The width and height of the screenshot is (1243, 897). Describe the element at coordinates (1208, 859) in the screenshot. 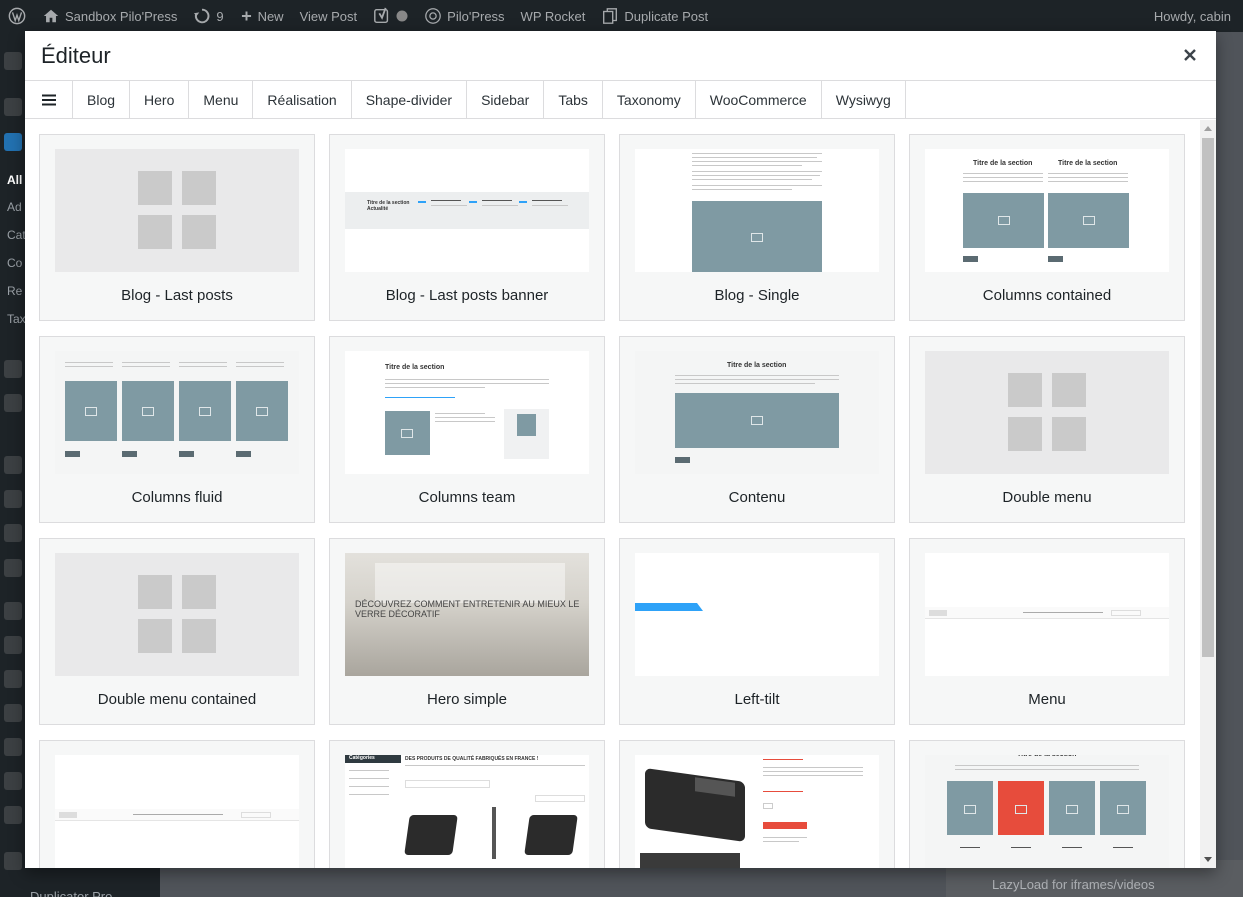

I see `scroll-down-arrow-icon` at that location.